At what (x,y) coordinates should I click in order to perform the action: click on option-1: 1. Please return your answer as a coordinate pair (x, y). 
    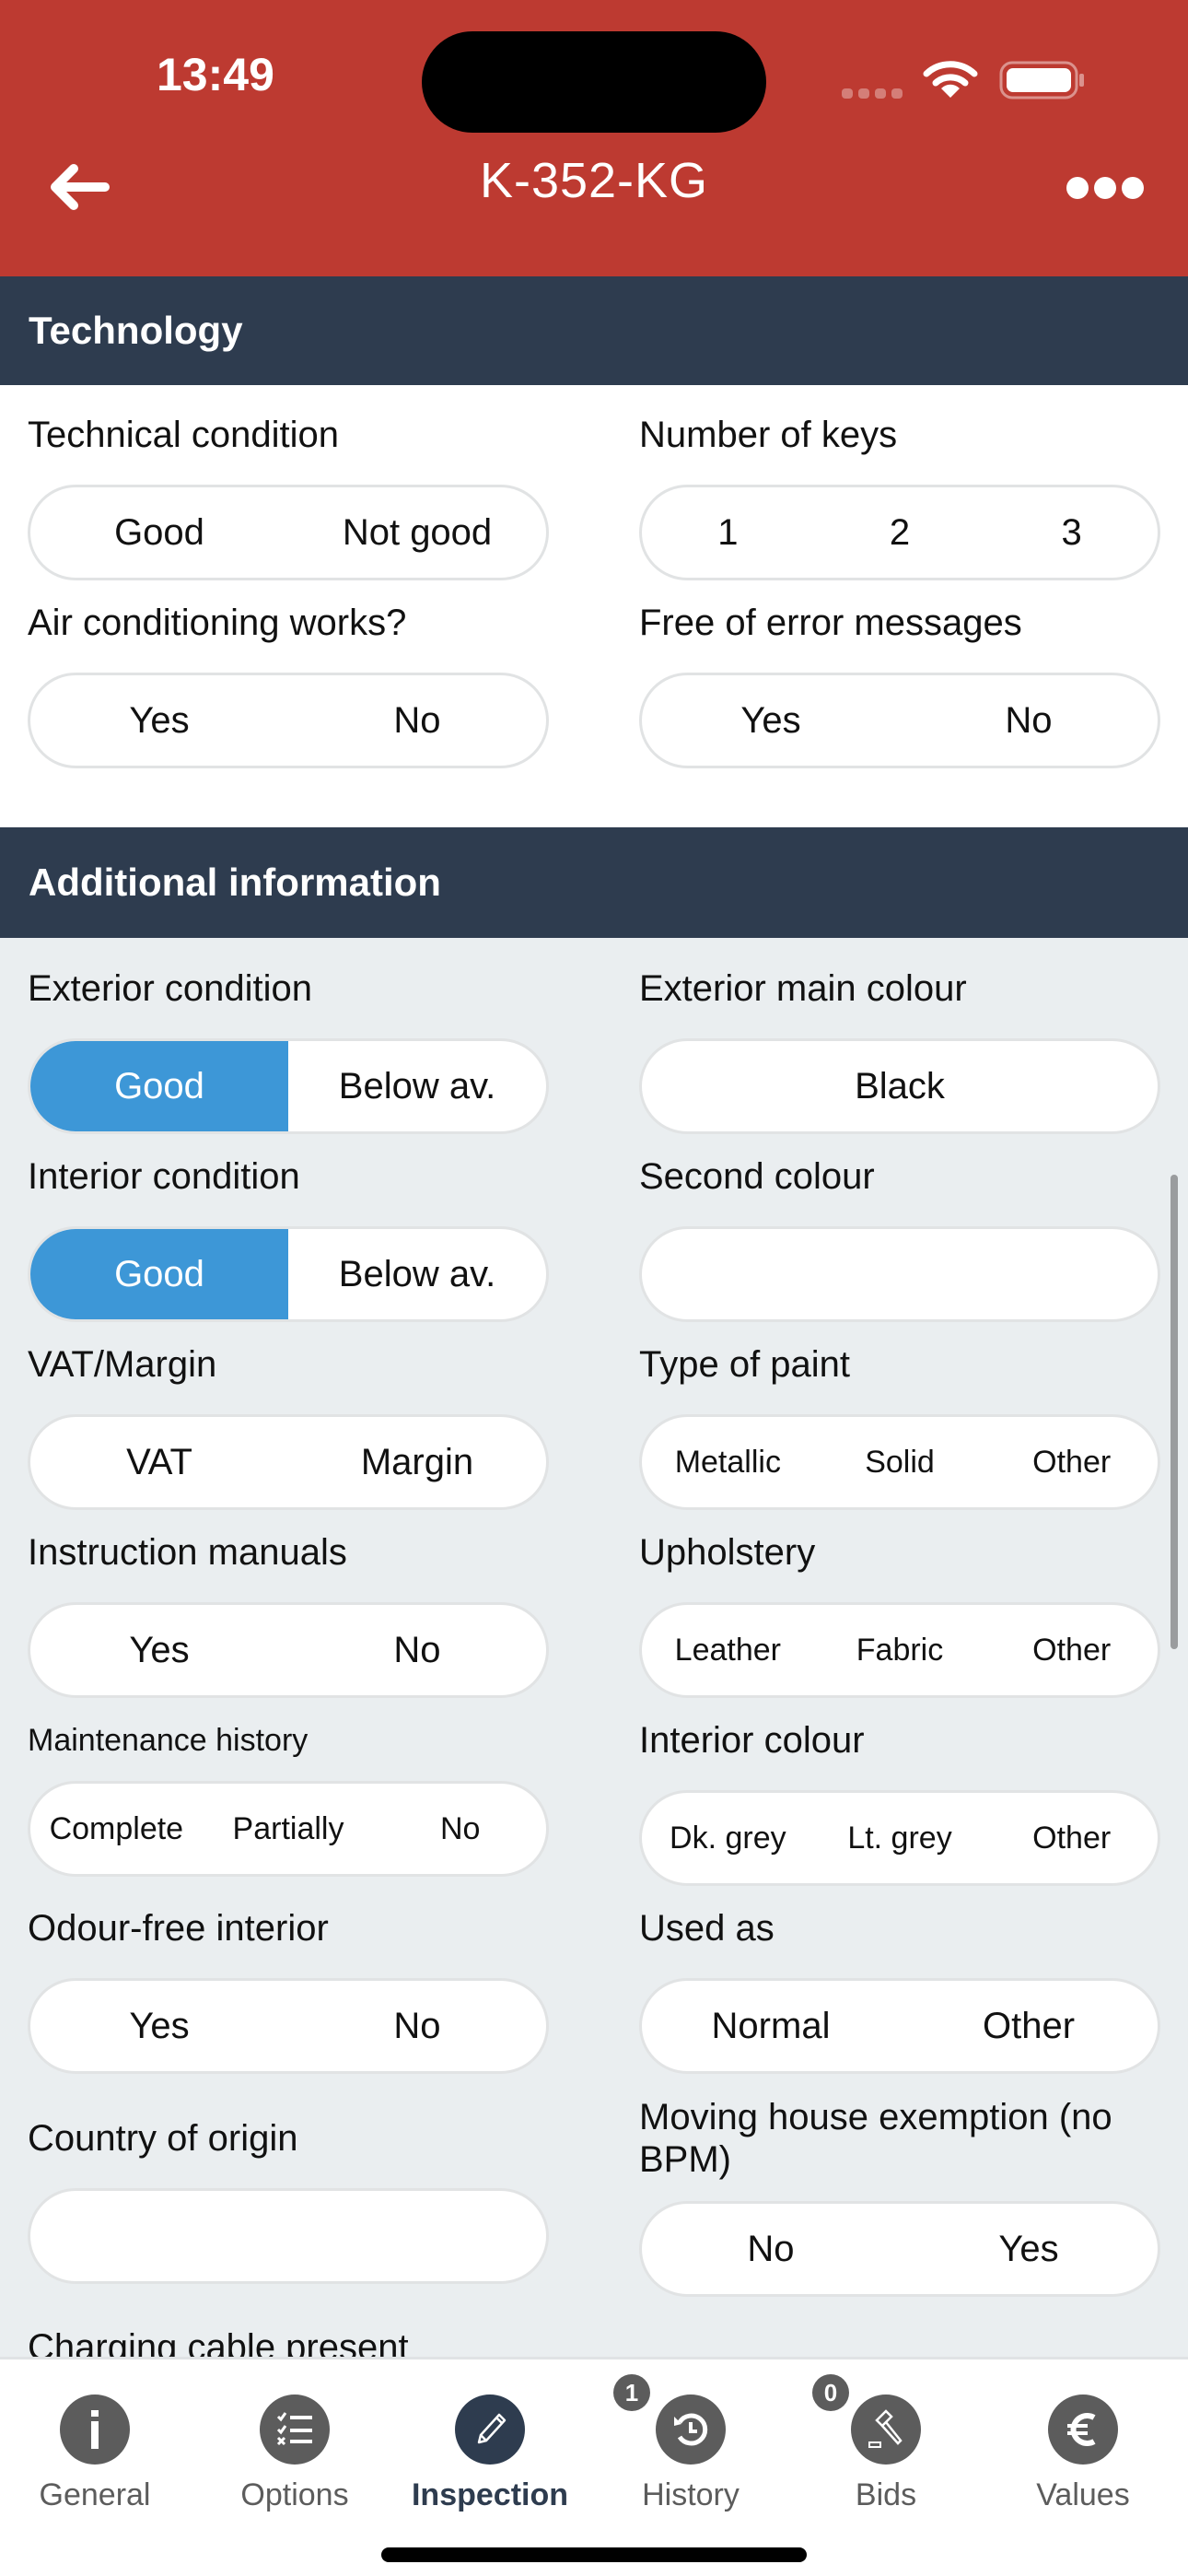
    Looking at the image, I should click on (728, 532).